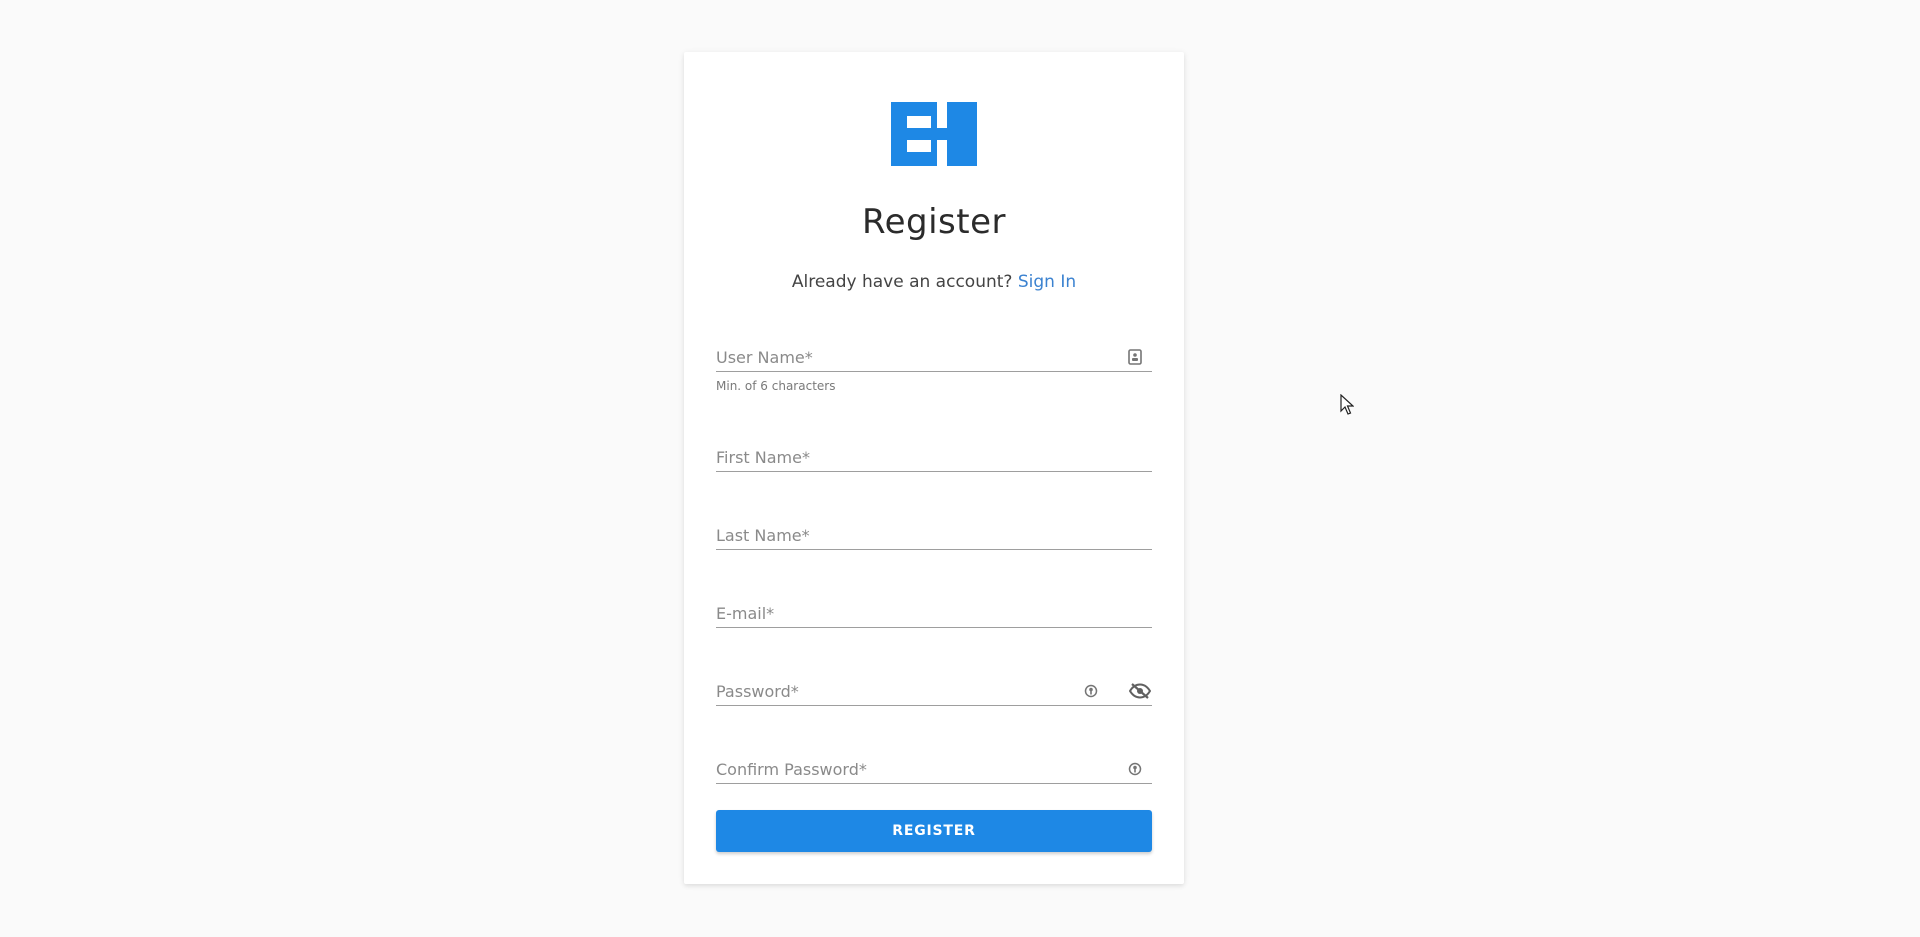 The width and height of the screenshot is (1920, 937). I want to click on username-hint: Min. of 6 characters, so click(776, 386).